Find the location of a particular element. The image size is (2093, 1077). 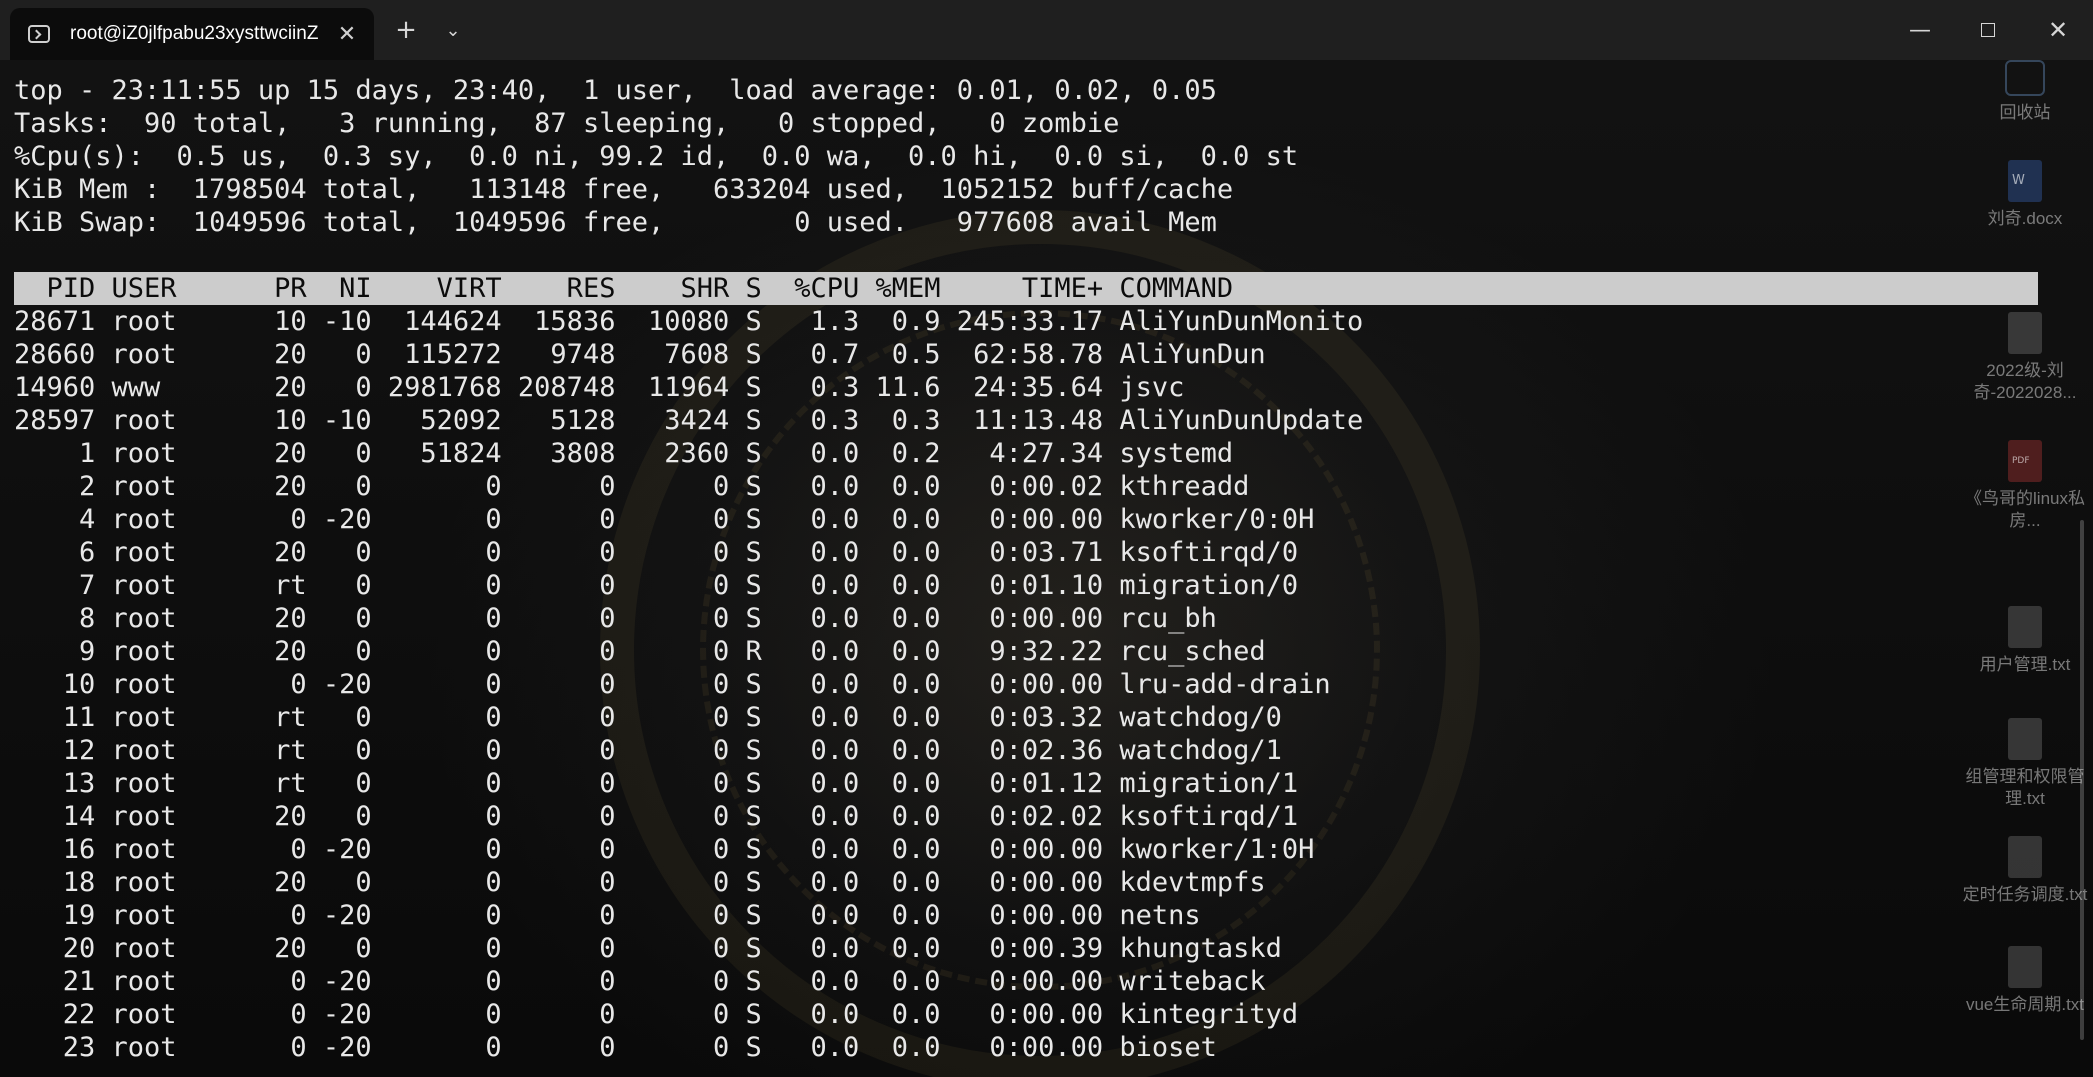

desktop-shortcut-label: 回收站 is located at coordinates (2025, 112).